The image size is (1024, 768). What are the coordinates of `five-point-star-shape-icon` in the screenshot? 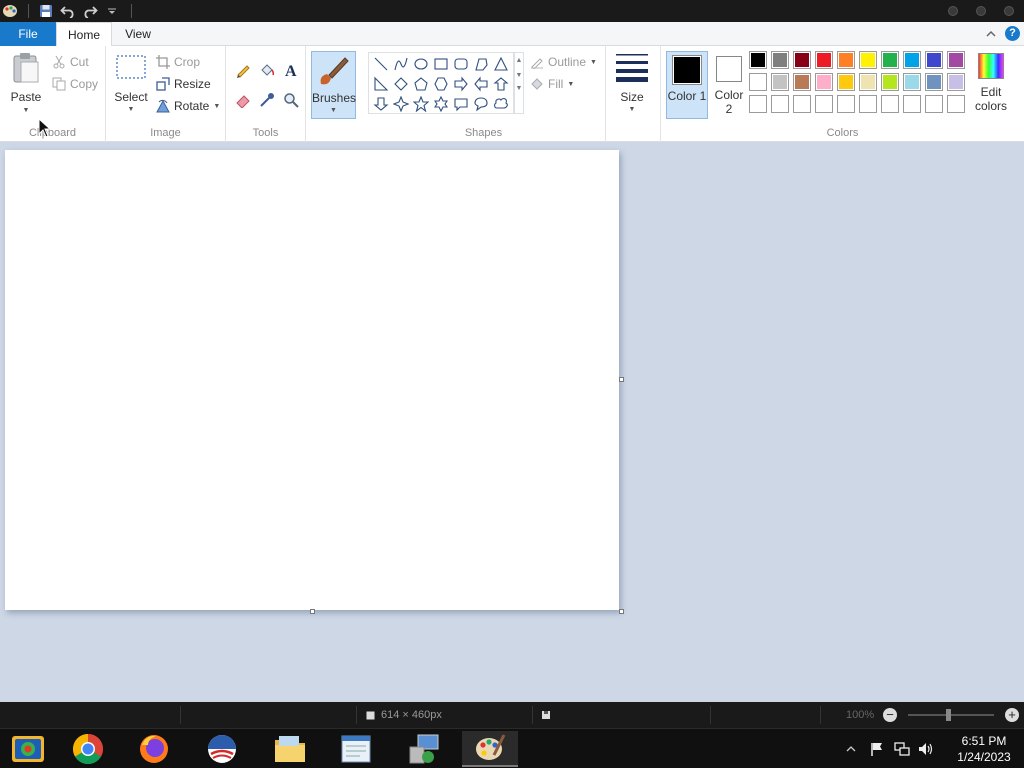 It's located at (421, 104).